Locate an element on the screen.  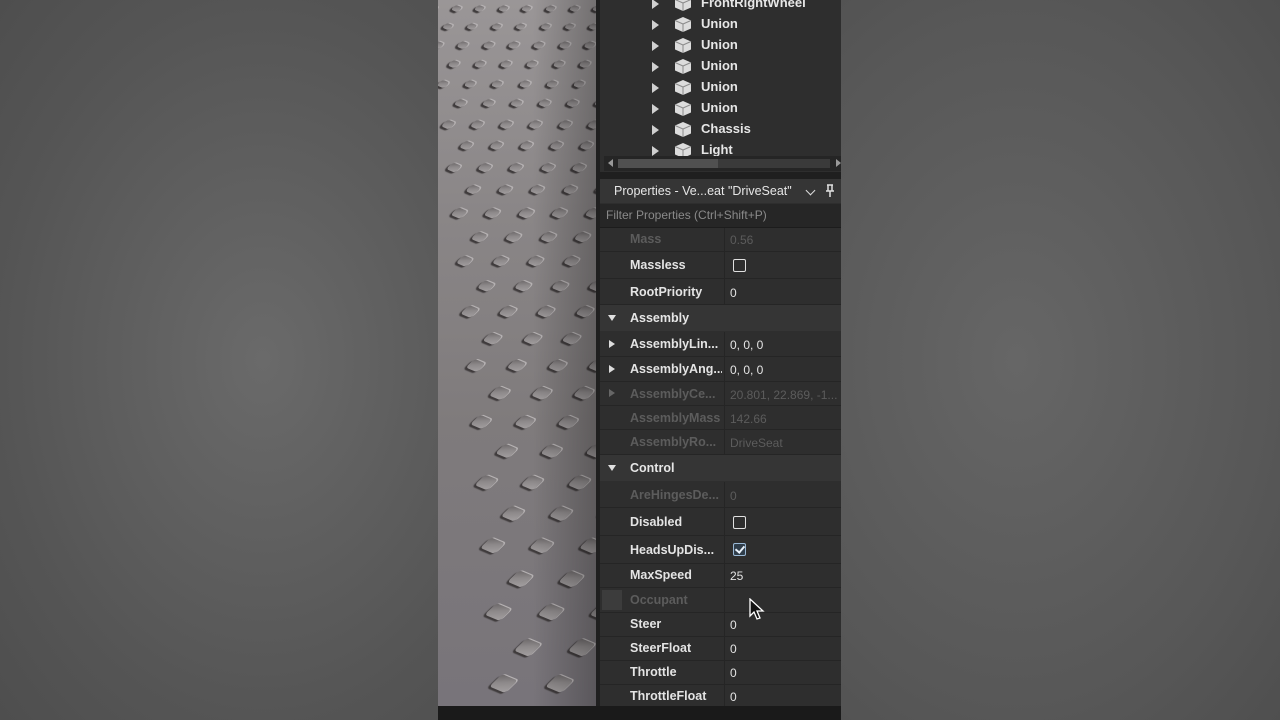
pin-icon is located at coordinates (830, 191).